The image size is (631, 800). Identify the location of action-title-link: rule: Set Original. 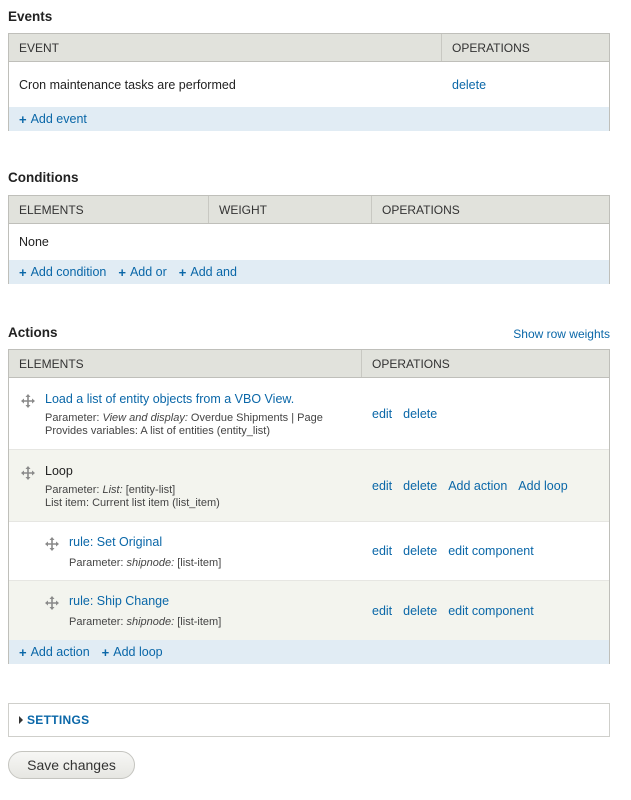
(115, 542).